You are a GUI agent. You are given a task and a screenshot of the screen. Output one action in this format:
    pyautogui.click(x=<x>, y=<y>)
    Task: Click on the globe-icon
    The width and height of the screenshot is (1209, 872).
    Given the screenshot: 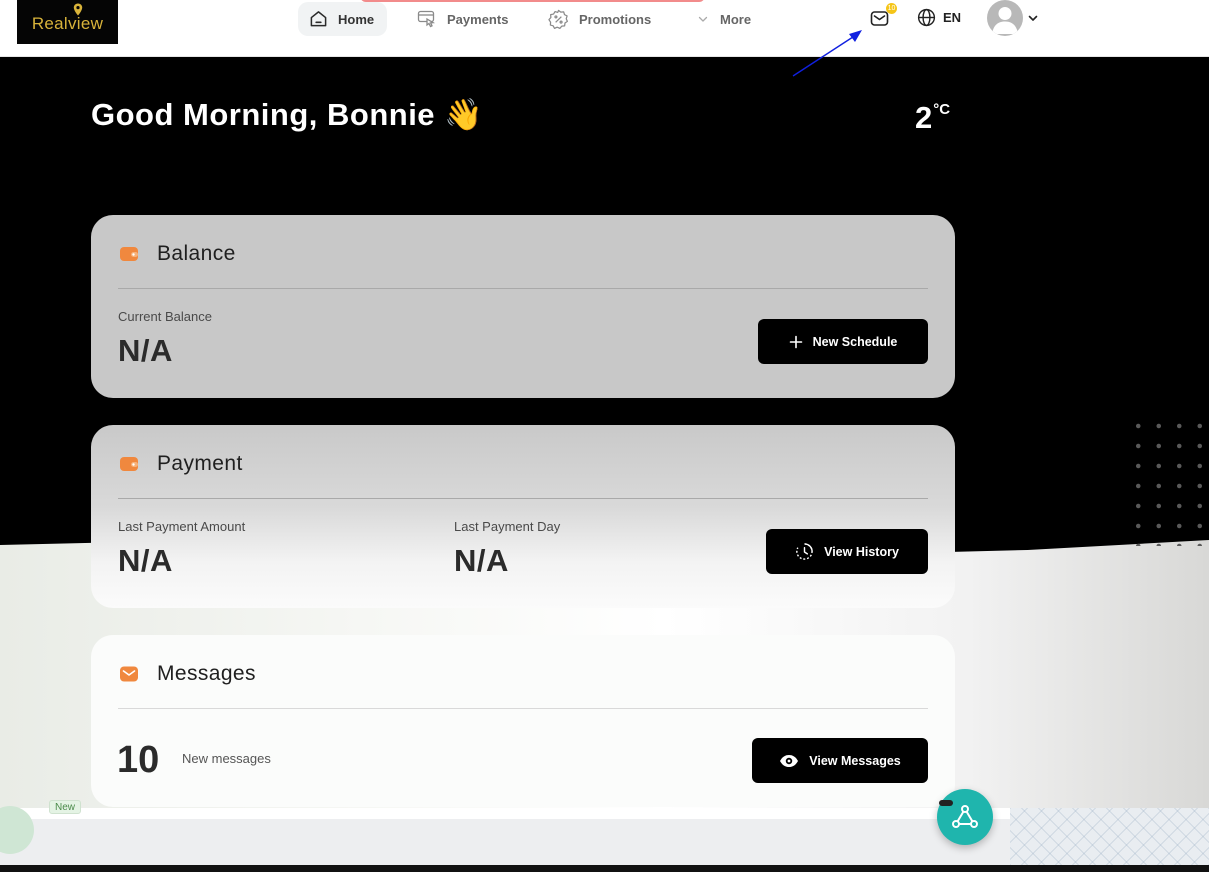 What is the action you would take?
    pyautogui.click(x=926, y=17)
    